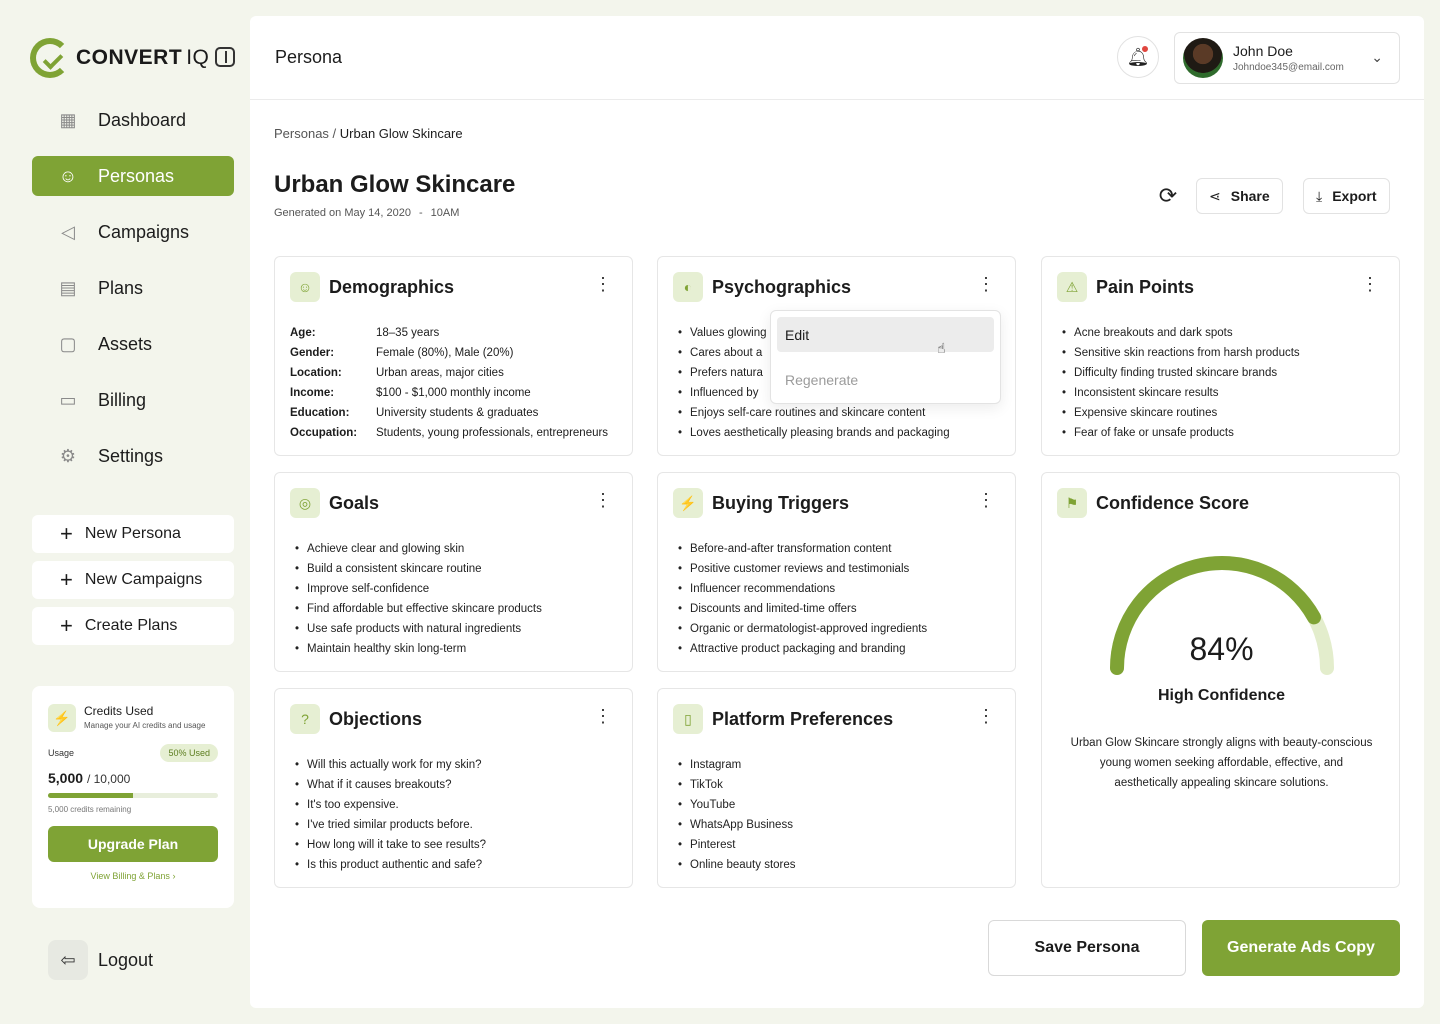  Describe the element at coordinates (1239, 196) in the screenshot. I see `share-button: ⋖ Share` at that location.